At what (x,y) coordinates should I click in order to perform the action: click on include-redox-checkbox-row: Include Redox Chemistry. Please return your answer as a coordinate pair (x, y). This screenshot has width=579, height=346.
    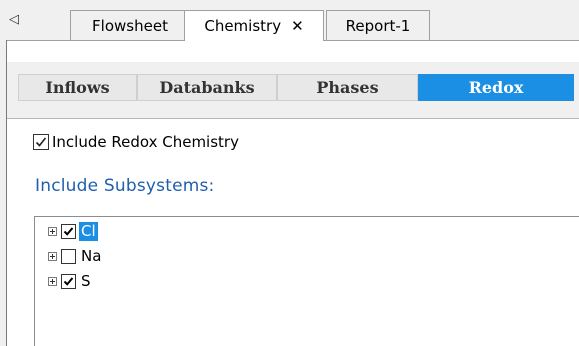
    Looking at the image, I should click on (136, 142).